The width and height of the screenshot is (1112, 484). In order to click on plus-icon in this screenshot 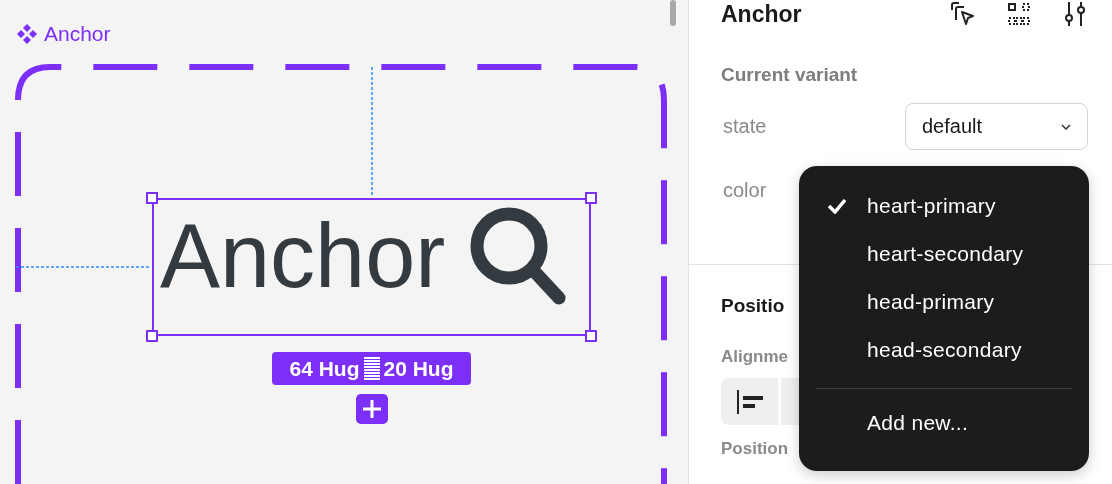, I will do `click(372, 409)`.